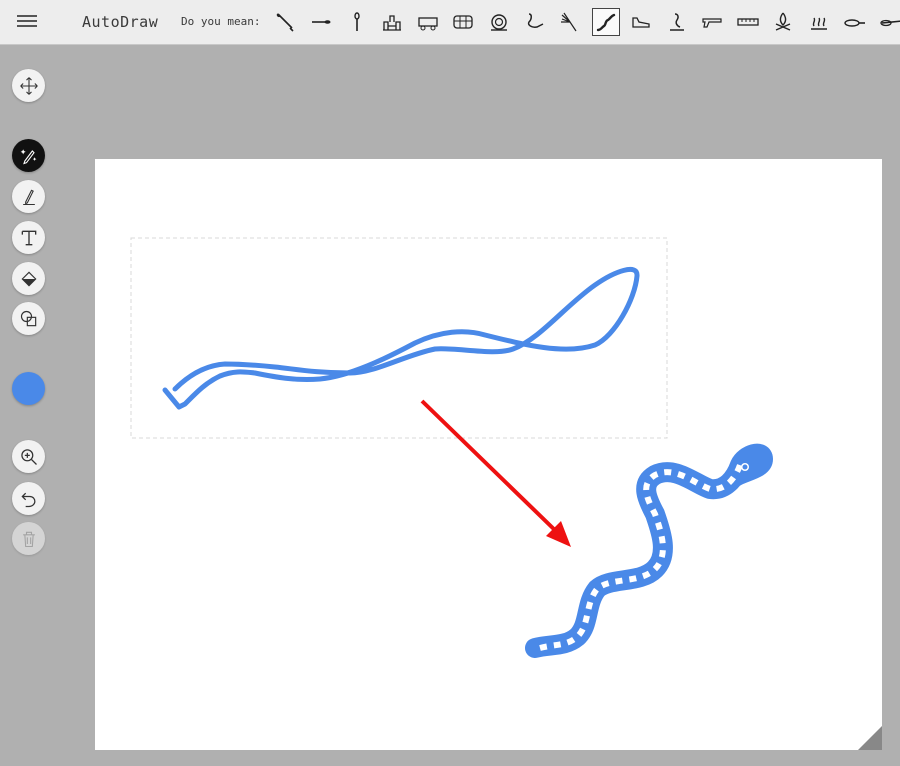 The height and width of the screenshot is (766, 900). I want to click on zoom-tool, so click(28, 456).